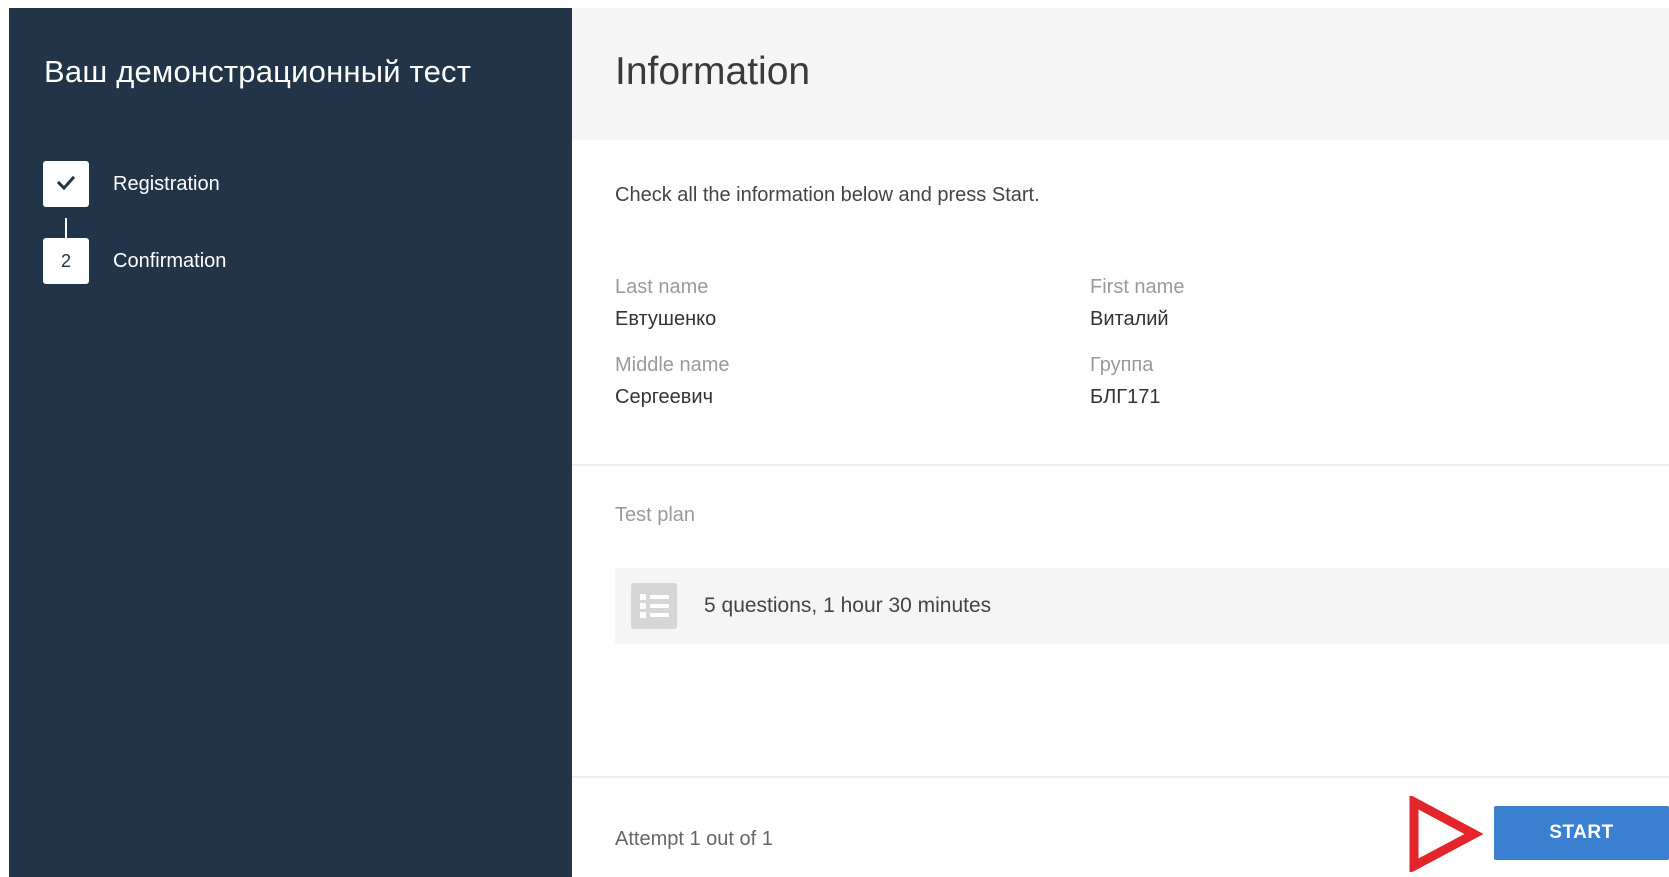 The height and width of the screenshot is (877, 1669). Describe the element at coordinates (654, 606) in the screenshot. I see `list-icon` at that location.